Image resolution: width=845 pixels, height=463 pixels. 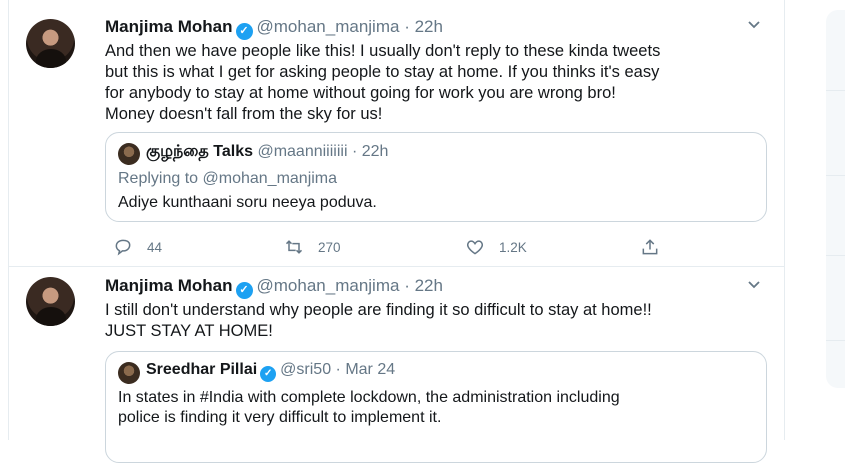 What do you see at coordinates (270, 178) in the screenshot?
I see `replying-handle: @mohan_manjima` at bounding box center [270, 178].